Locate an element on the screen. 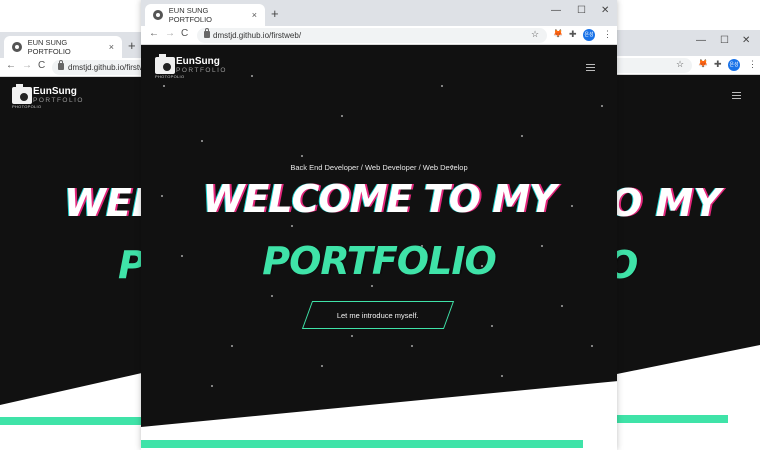  front-tab-strip: EUN SUNG PORTFOLIO × + — ☐ ✕ is located at coordinates (379, 13).